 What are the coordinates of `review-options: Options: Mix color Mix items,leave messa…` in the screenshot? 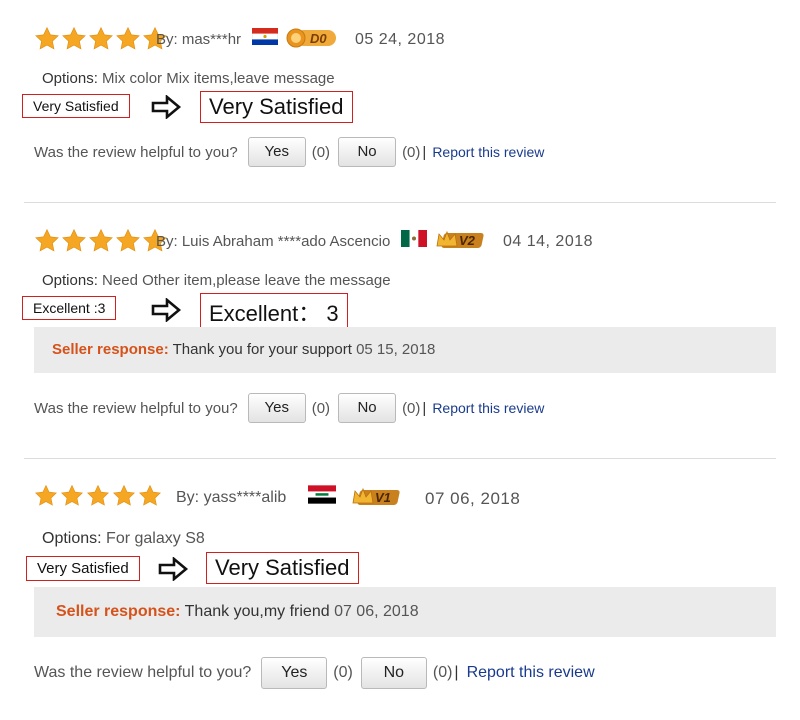 It's located at (188, 78).